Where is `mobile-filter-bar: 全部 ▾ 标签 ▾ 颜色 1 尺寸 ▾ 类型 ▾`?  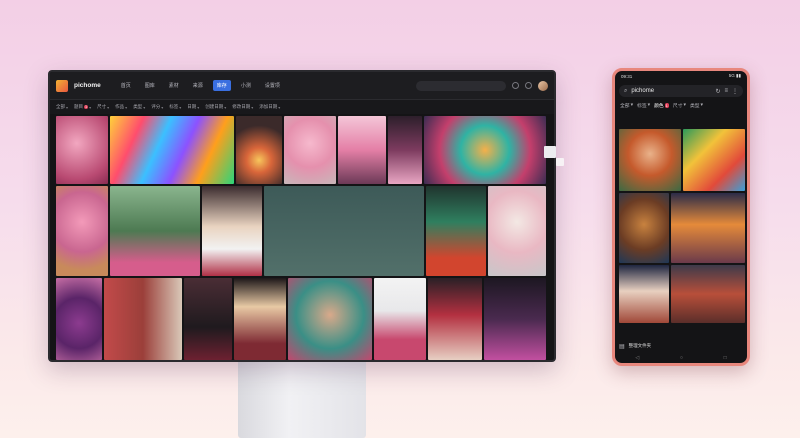
mobile-filter-bar: 全部 ▾ 标签 ▾ 颜色 1 尺寸 ▾ 类型 ▾ is located at coordinates (681, 104).